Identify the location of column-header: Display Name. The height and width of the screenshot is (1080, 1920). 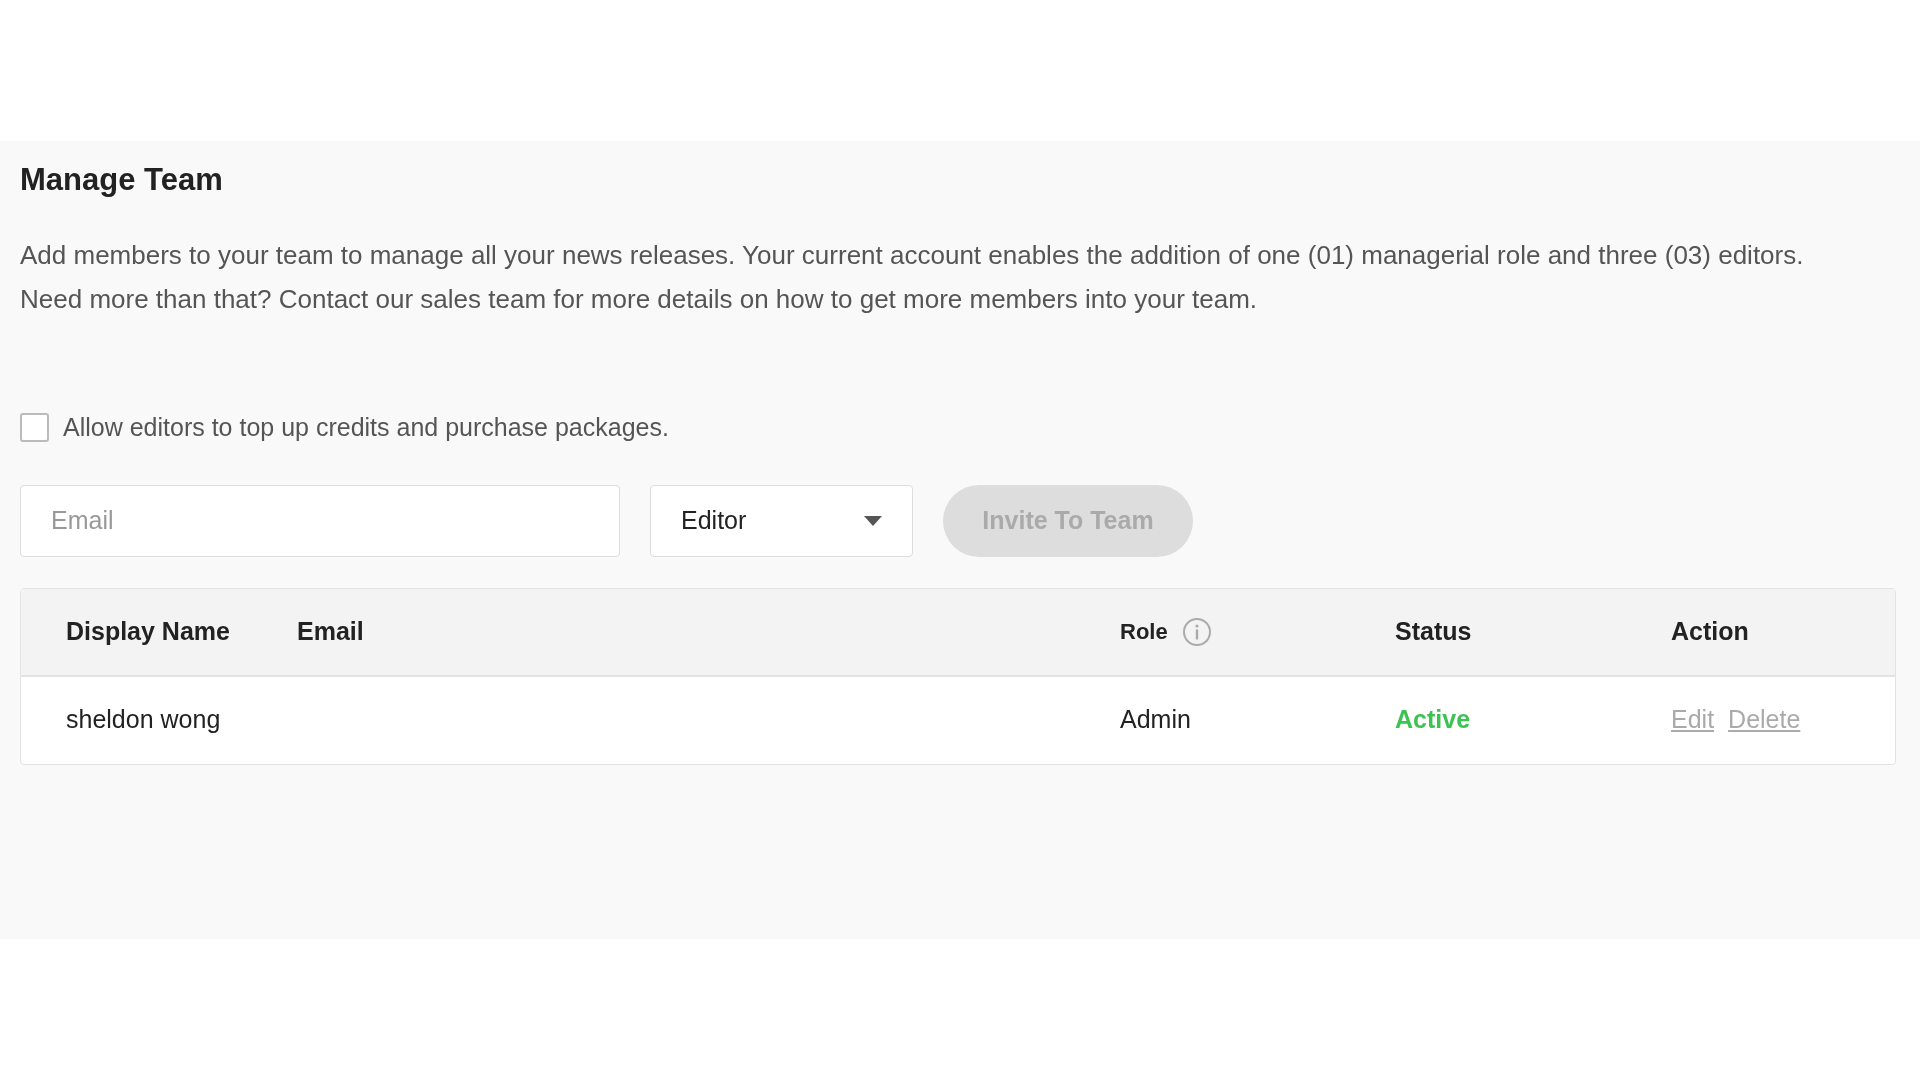
(148, 631).